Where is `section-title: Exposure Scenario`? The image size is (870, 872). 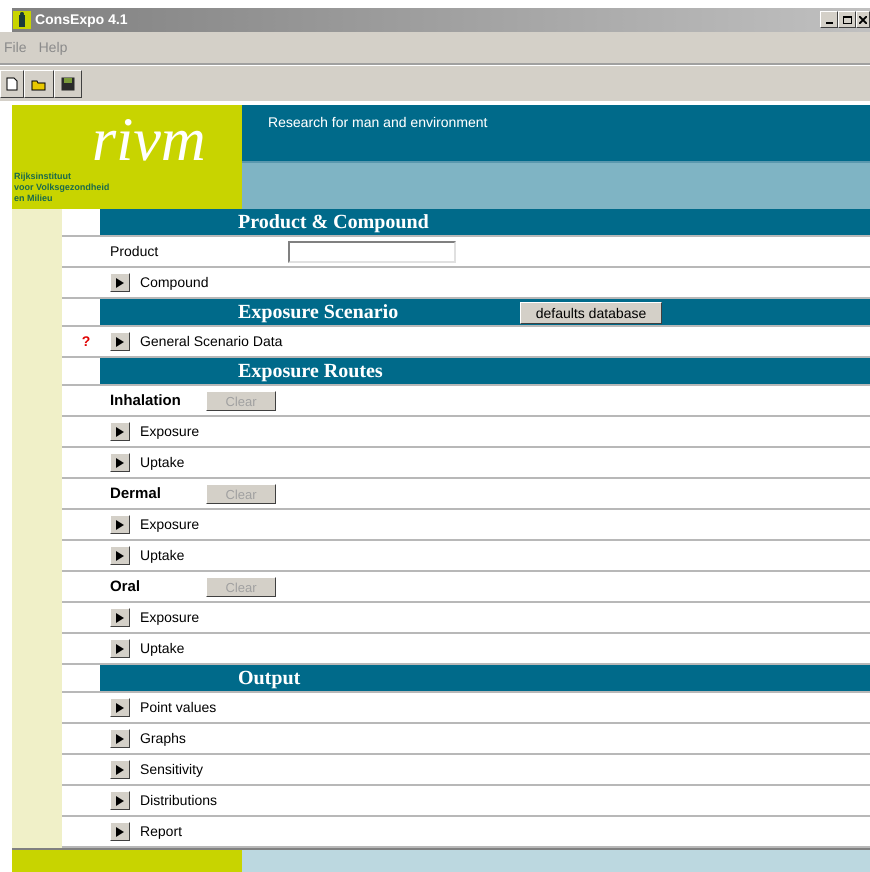
section-title: Exposure Scenario is located at coordinates (318, 313).